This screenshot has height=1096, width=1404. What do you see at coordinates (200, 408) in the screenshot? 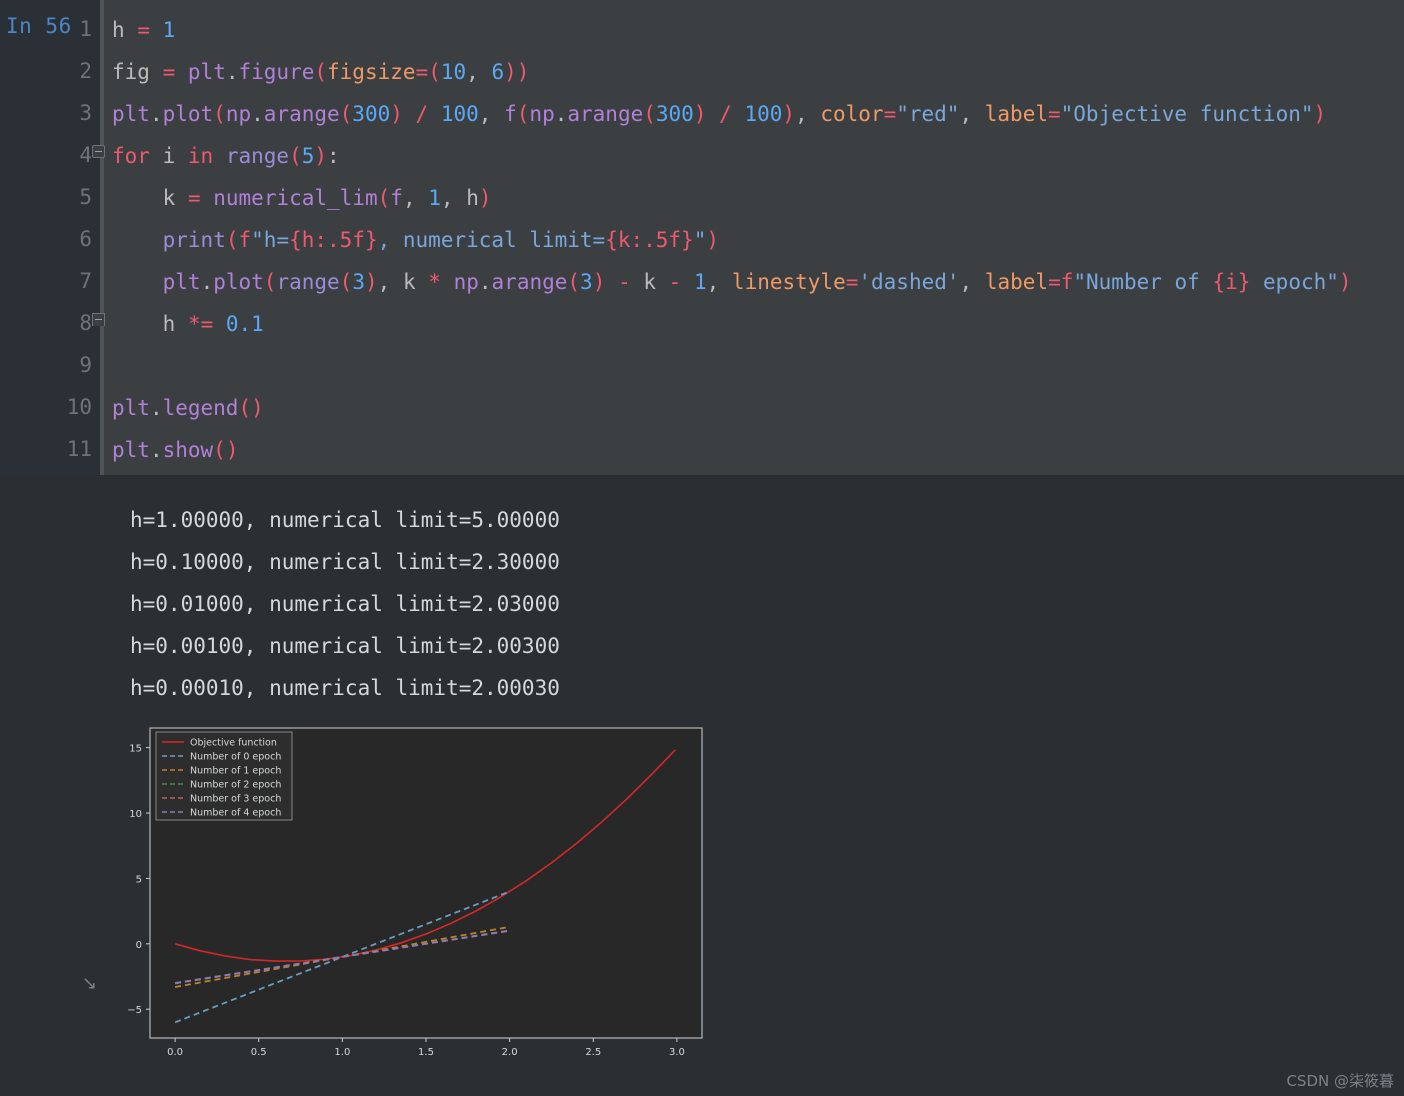
I see `code-token: legend` at bounding box center [200, 408].